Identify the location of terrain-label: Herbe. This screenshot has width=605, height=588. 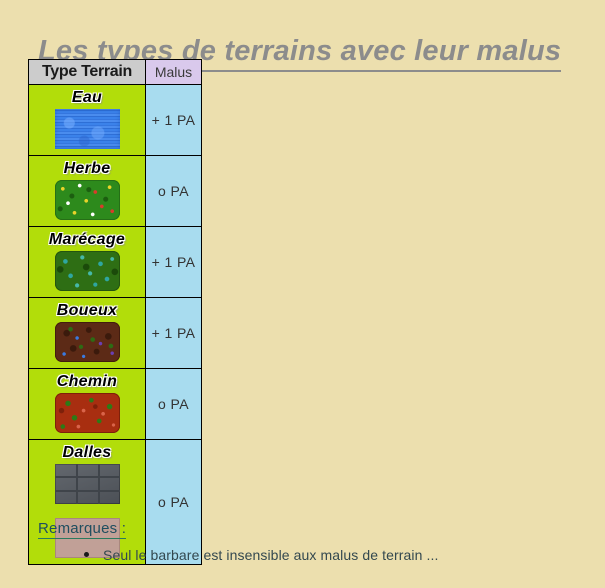
(87, 168).